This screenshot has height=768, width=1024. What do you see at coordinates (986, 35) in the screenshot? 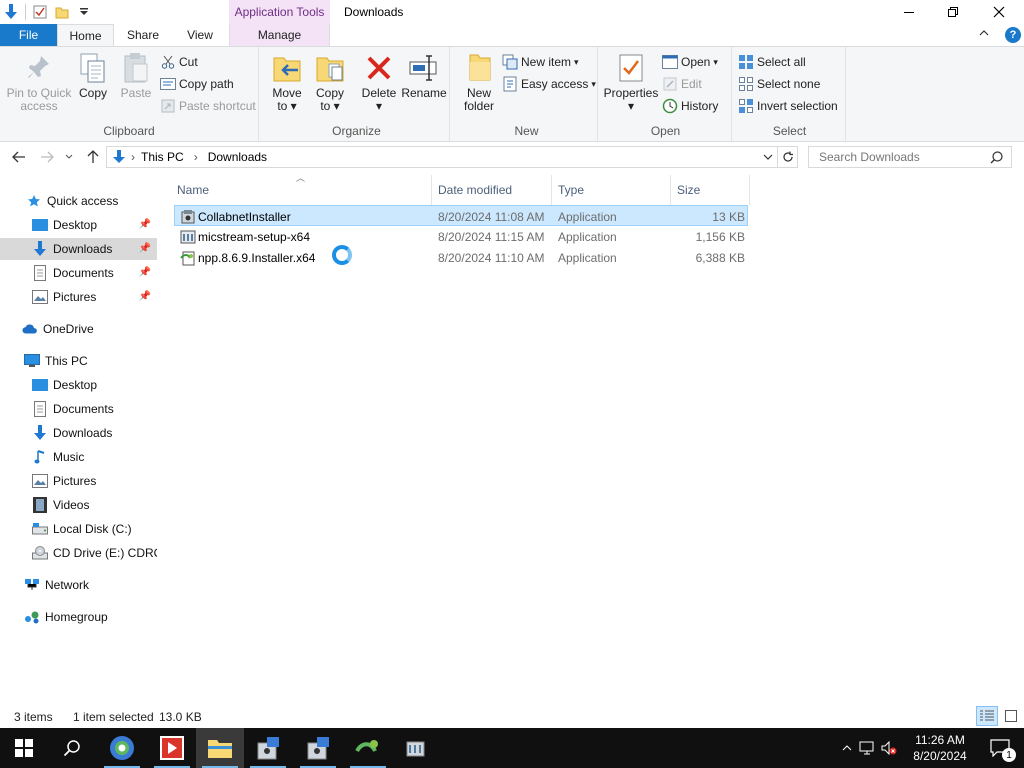
I see `expand-ribbon-button` at bounding box center [986, 35].